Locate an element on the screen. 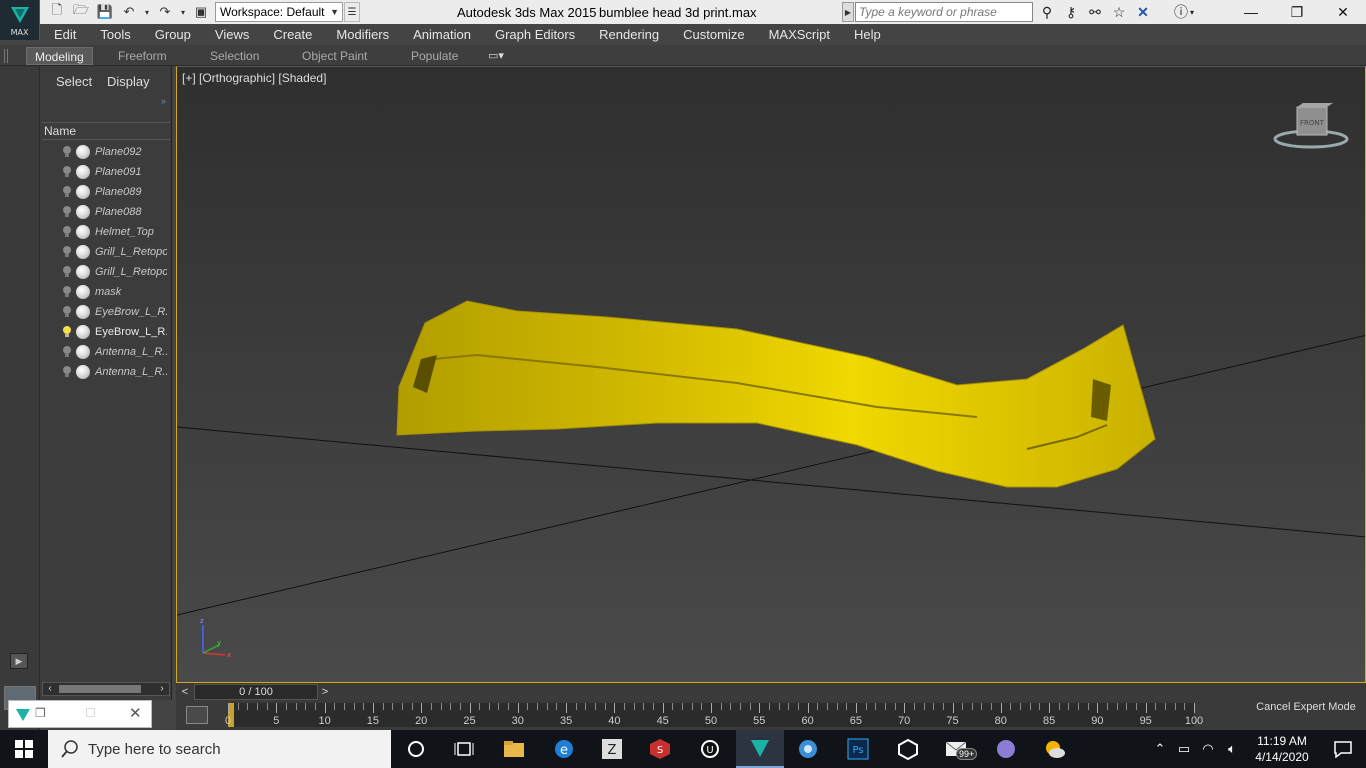  edge-browser-icon: e is located at coordinates (564, 749).